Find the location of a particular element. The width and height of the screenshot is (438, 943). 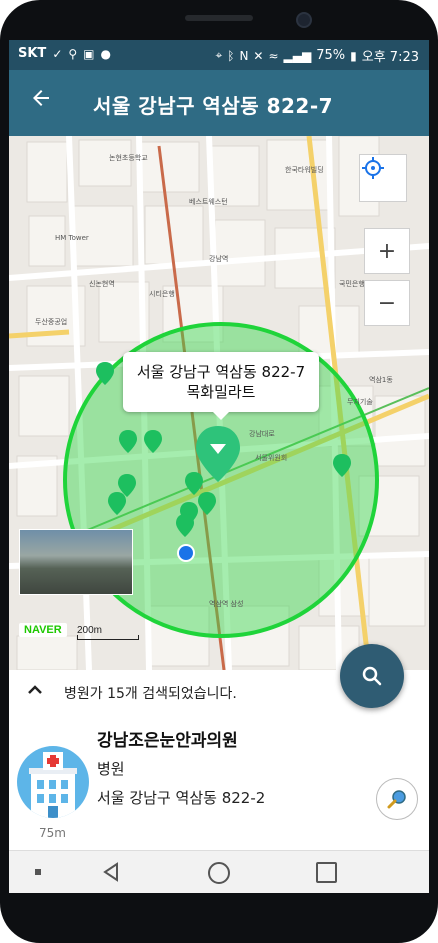

place-category: 병원 is located at coordinates (111, 769).